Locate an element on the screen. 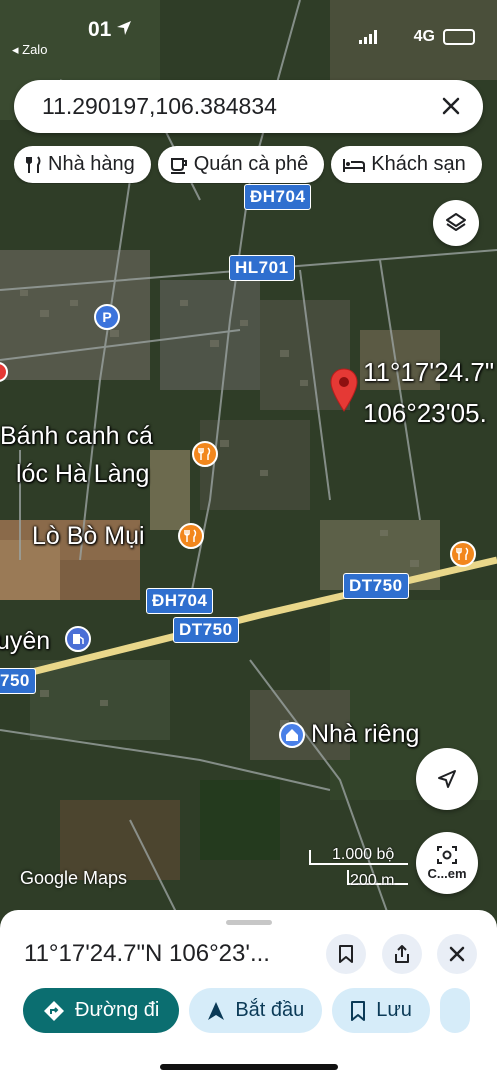  back-app-label: Zalo is located at coordinates (35, 49).